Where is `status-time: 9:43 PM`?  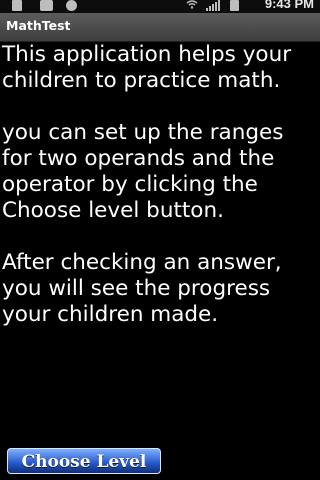 status-time: 9:43 PM is located at coordinates (289, 5).